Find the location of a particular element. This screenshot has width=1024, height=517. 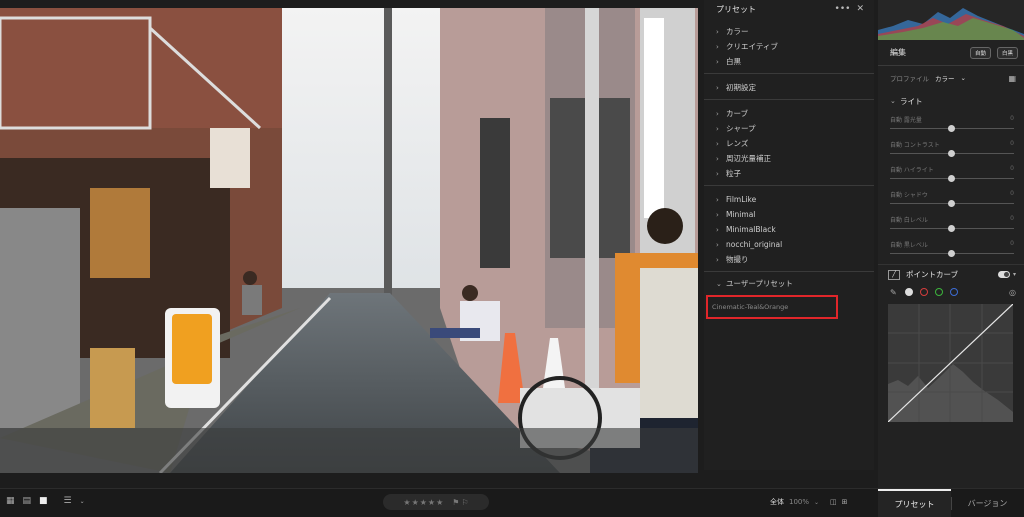

channel-rgb is located at coordinates (908, 292).